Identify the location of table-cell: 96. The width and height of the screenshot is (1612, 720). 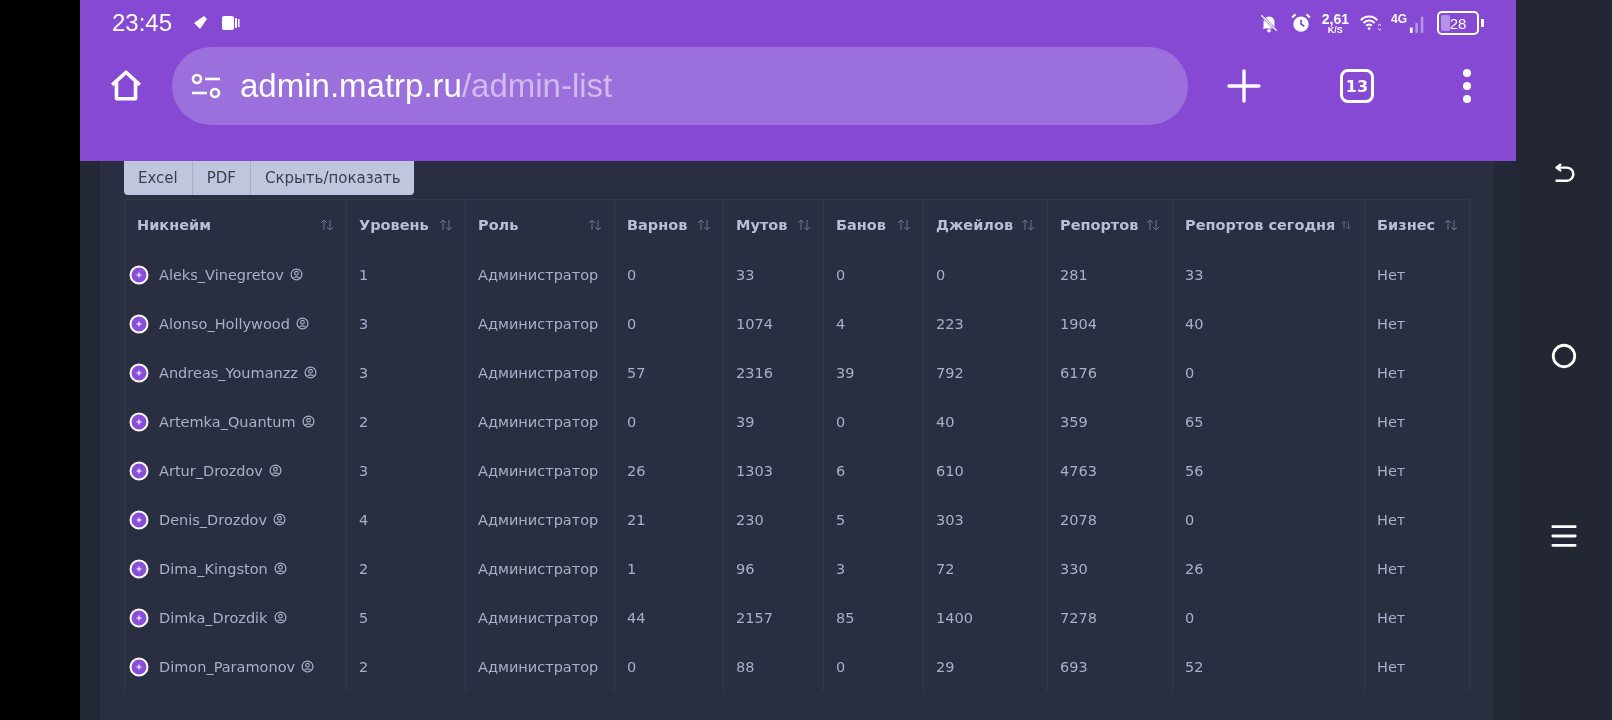
(745, 568).